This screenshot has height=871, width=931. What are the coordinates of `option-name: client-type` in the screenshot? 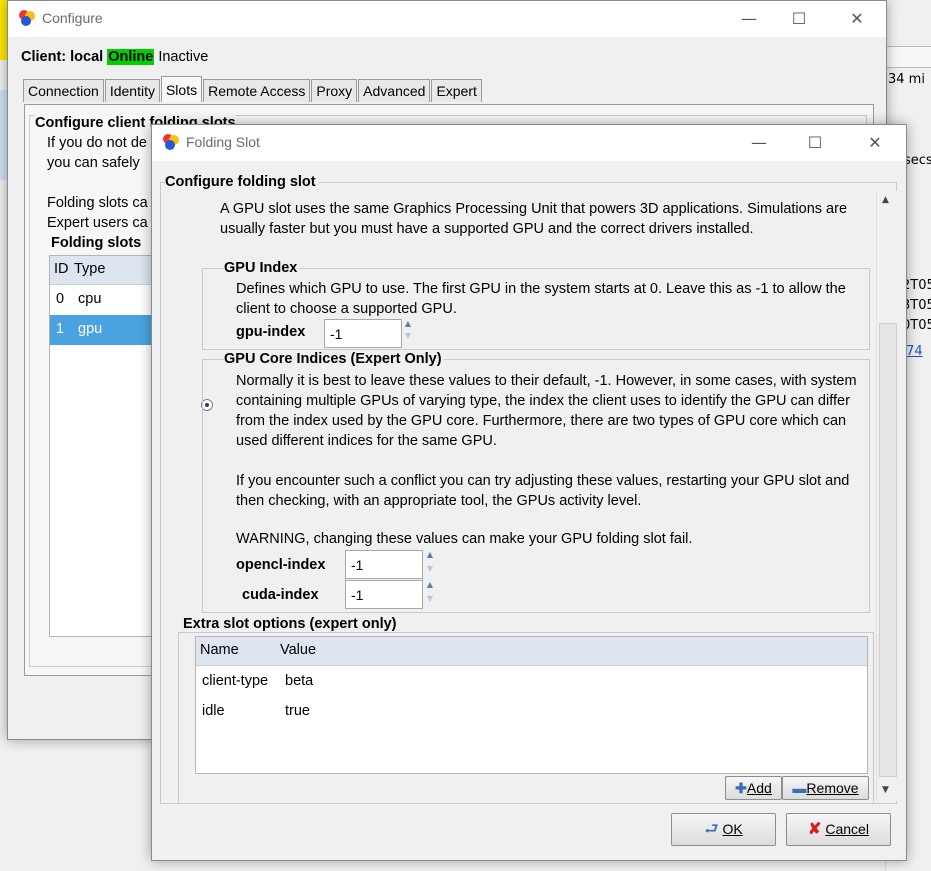 It's located at (235, 681).